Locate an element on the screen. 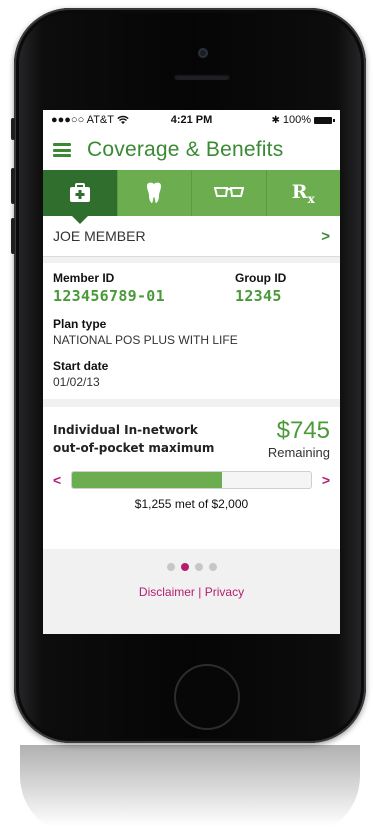 This screenshot has width=373, height=836. benefit-tabs: Rx is located at coordinates (192, 197).